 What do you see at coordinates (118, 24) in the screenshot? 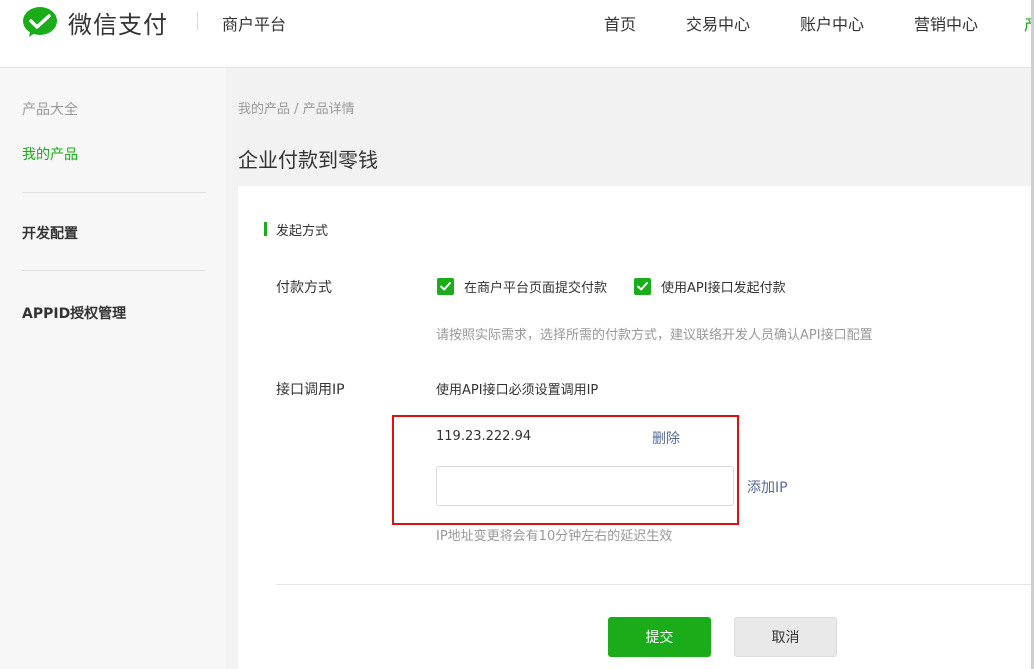
I see `logo-text: 微信支付` at bounding box center [118, 24].